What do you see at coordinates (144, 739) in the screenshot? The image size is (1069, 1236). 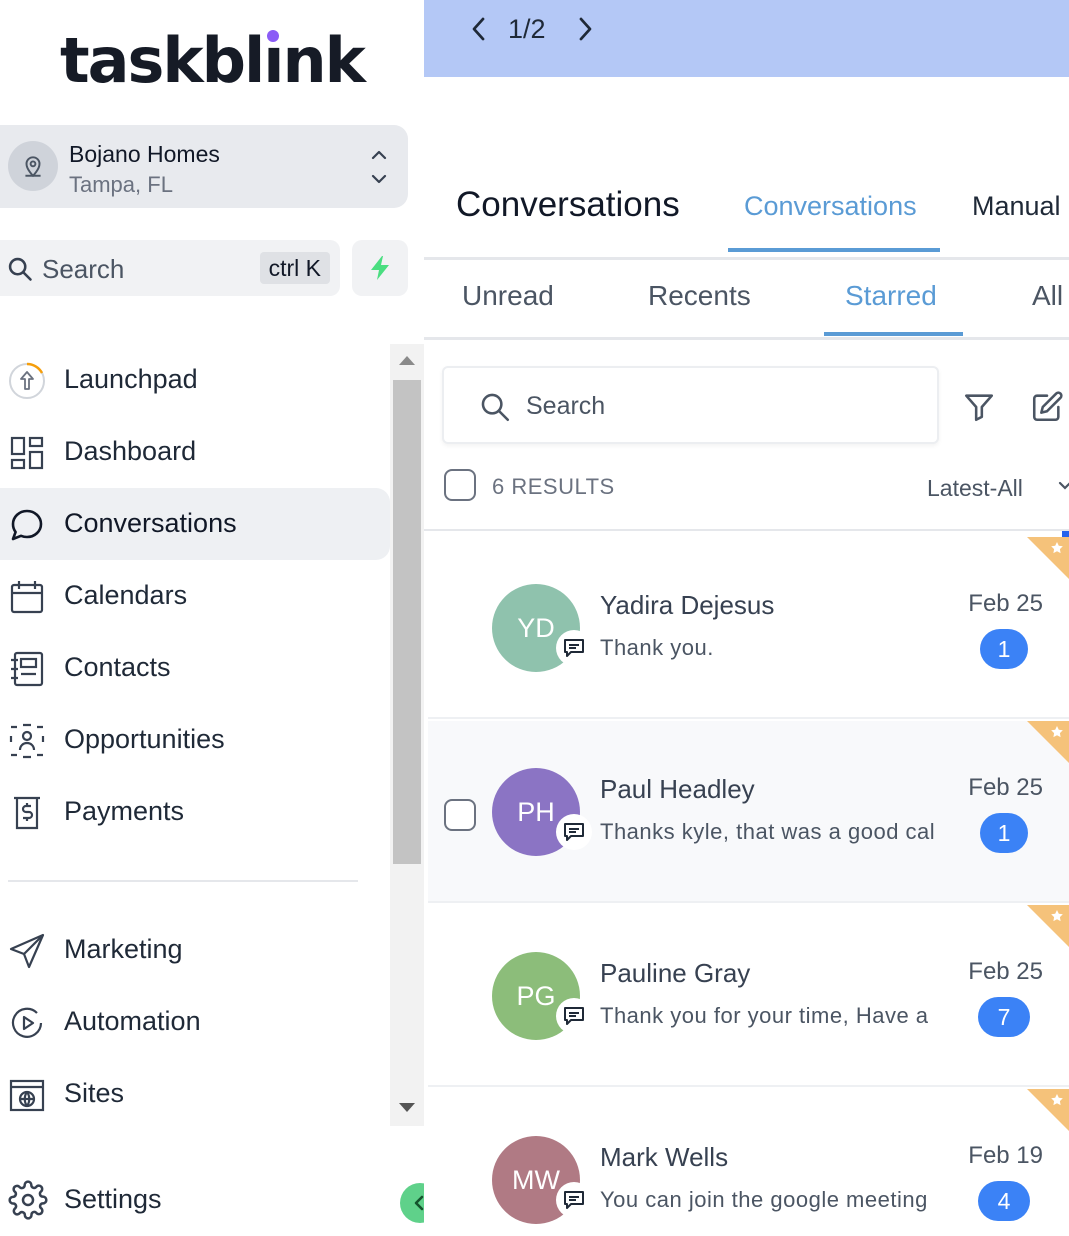 I see `sidebar-item-label: Opportunities` at bounding box center [144, 739].